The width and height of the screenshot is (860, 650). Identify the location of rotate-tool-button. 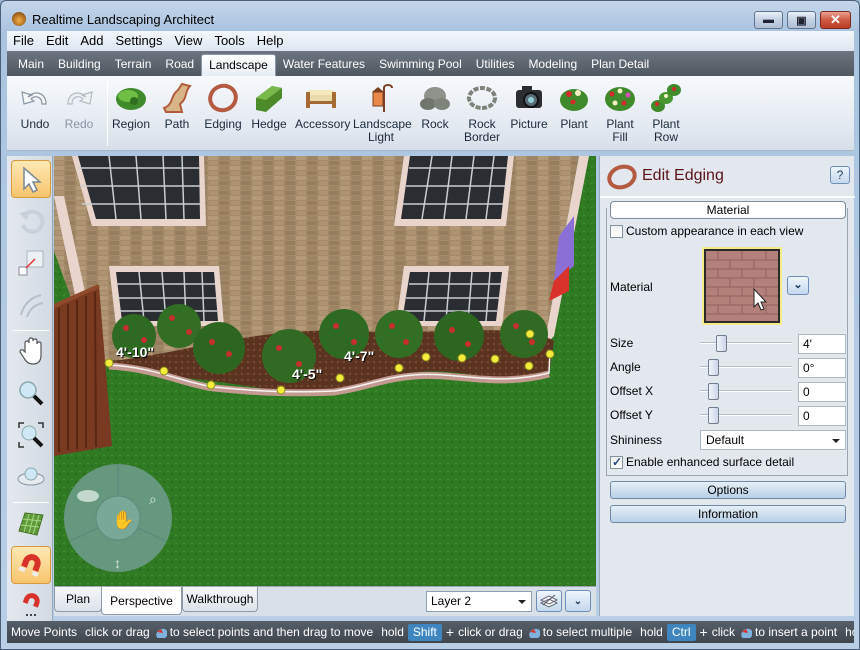
(31, 221).